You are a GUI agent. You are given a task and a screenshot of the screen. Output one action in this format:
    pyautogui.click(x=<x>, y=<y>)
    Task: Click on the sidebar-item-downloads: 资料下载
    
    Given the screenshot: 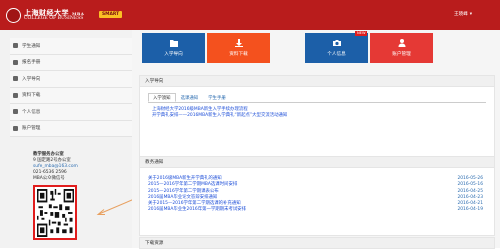 What is the action you would take?
    pyautogui.click(x=71, y=95)
    